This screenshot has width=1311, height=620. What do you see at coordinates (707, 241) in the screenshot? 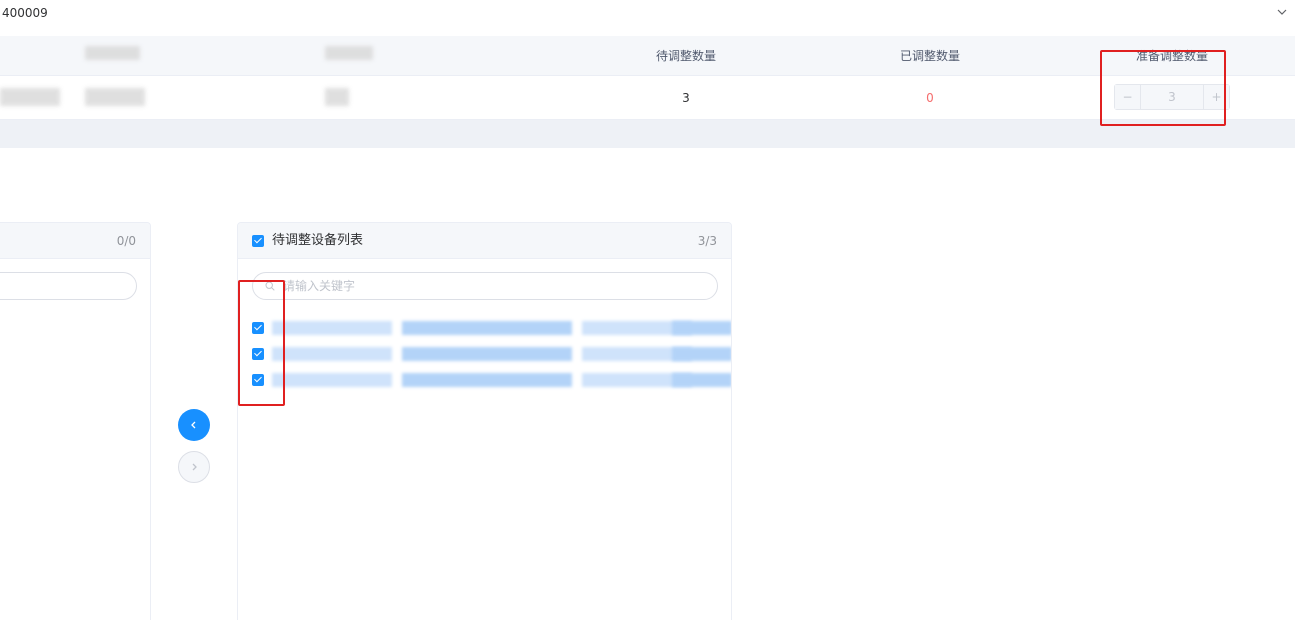
I see `right-panel-count: 3/3` at bounding box center [707, 241].